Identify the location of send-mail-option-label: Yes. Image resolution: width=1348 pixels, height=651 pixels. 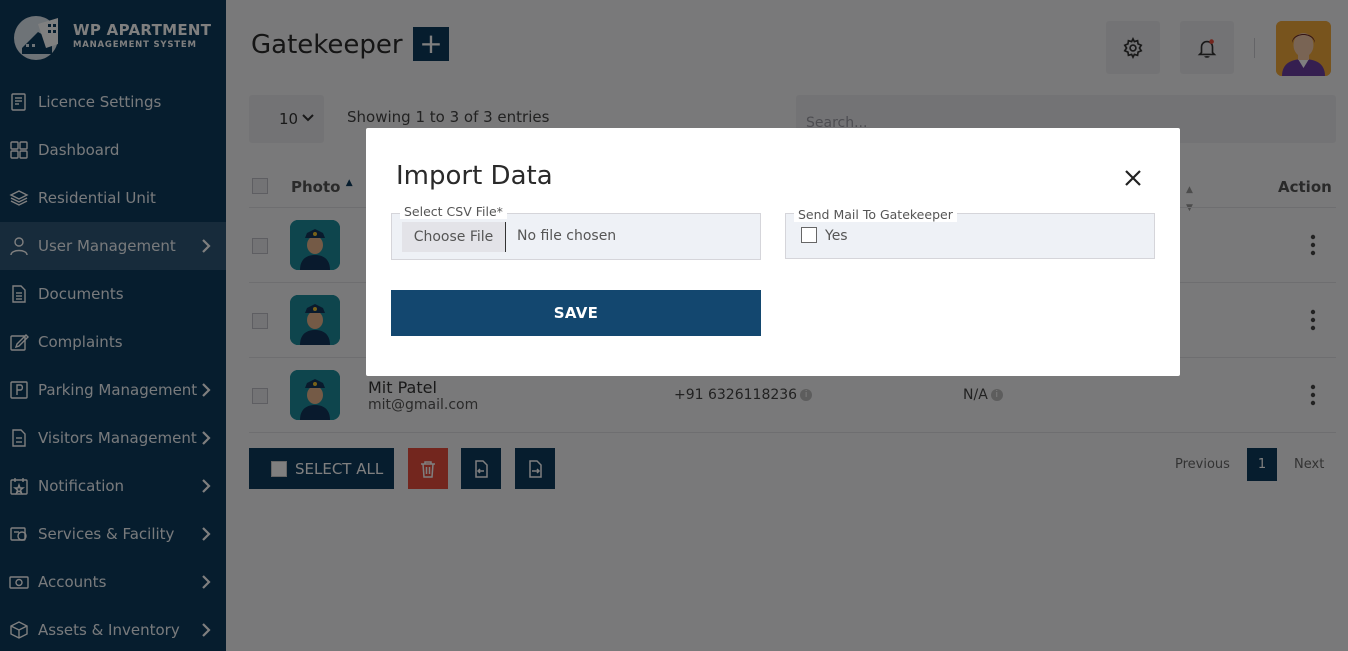
(836, 236).